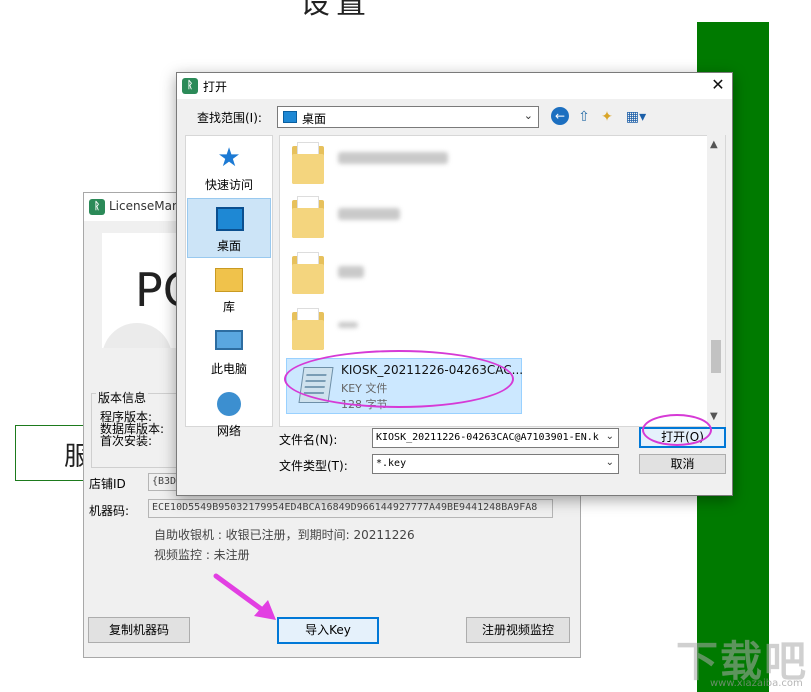 The image size is (811, 692). I want to click on store-id-label: 店铺ID, so click(107, 484).